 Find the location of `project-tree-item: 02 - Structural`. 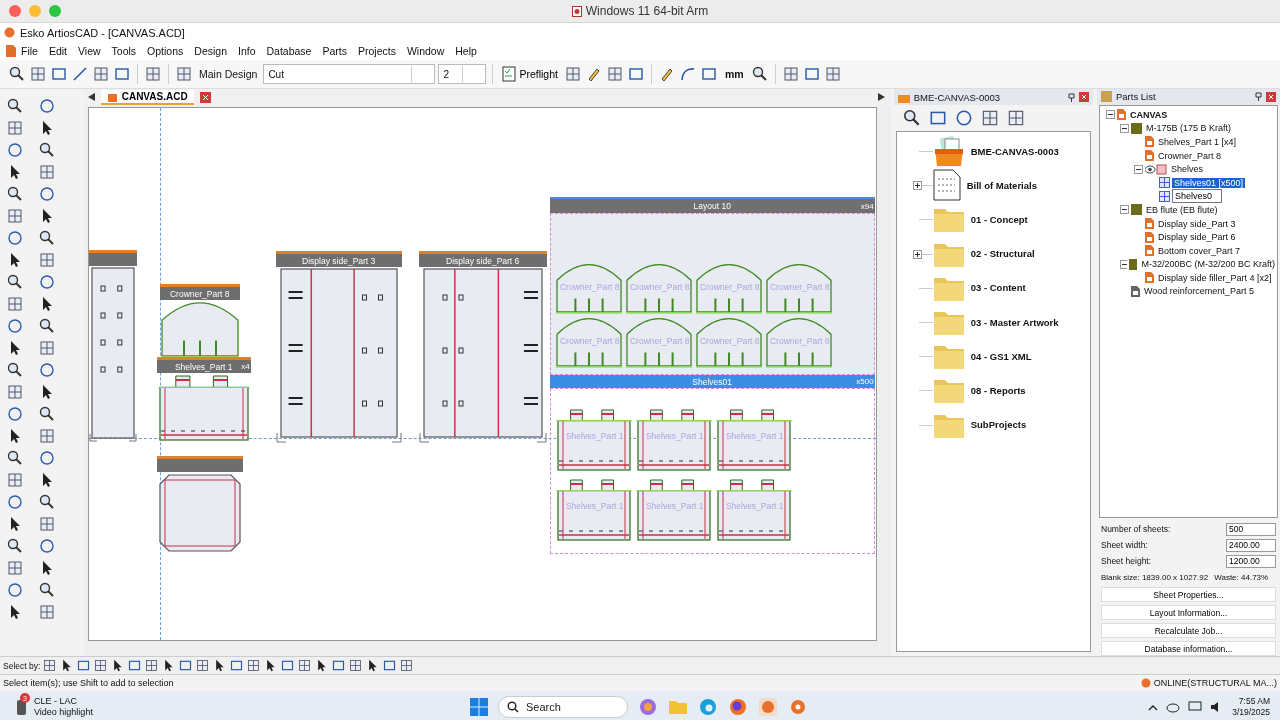

project-tree-item: 02 - Structural is located at coordinates (1002, 254).